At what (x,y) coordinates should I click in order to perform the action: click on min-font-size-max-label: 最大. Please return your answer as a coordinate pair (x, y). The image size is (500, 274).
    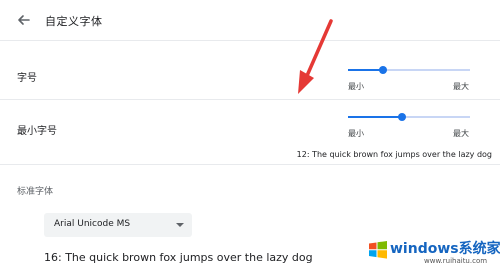
    Looking at the image, I should click on (461, 133).